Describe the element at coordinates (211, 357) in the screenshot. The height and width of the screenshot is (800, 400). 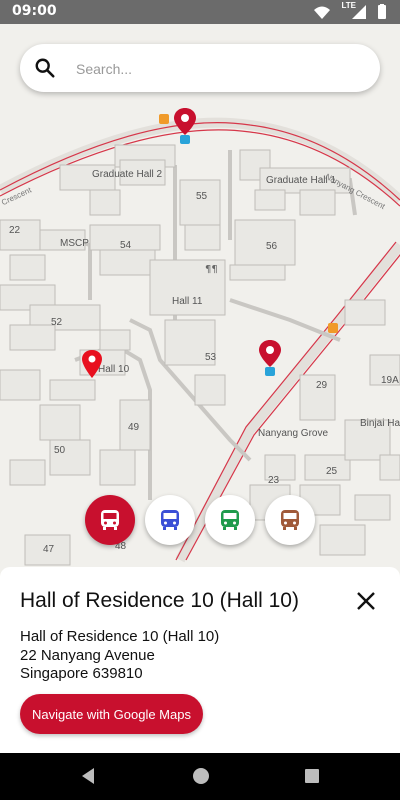
I see `map-label-53: 53` at that location.